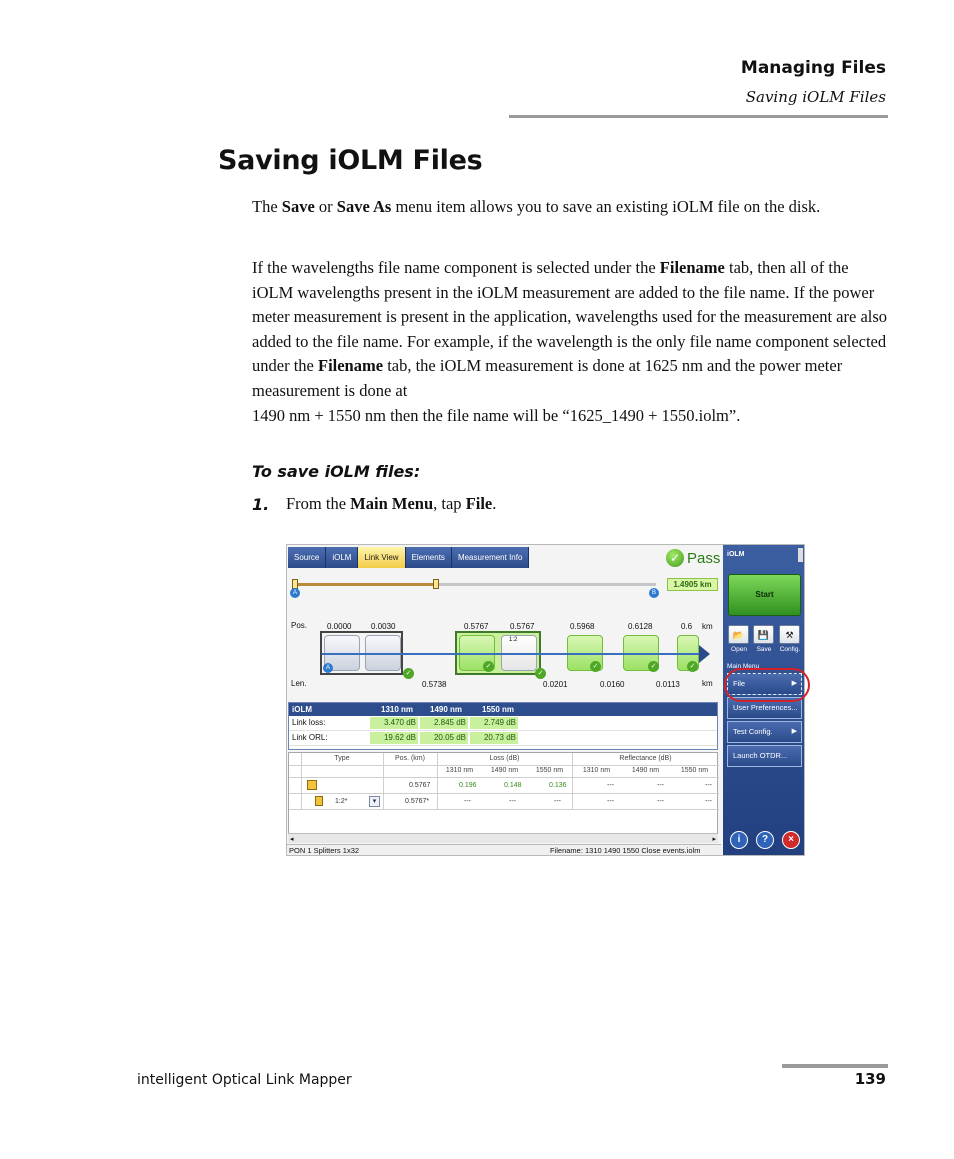  What do you see at coordinates (339, 626) in the screenshot?
I see `position-value: 0.0000` at bounding box center [339, 626].